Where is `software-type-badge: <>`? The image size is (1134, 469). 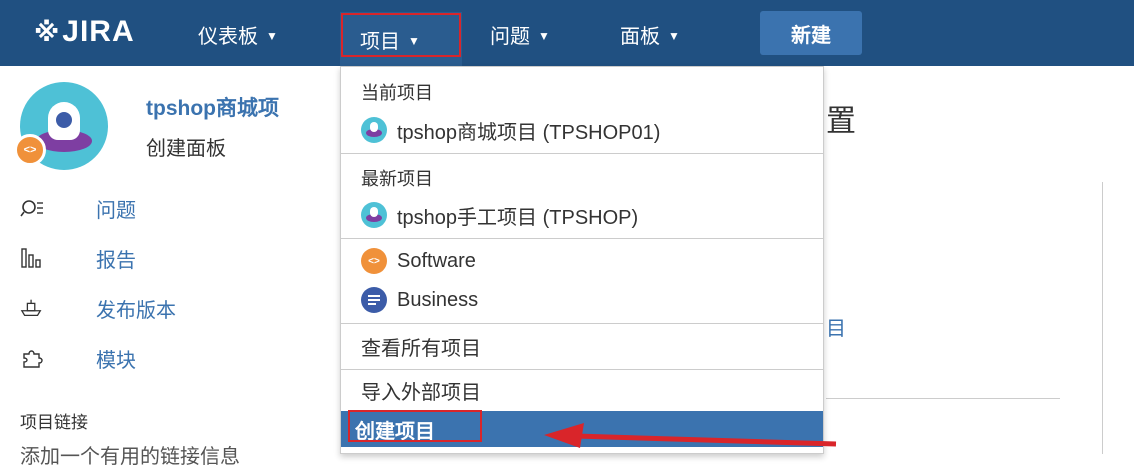
software-type-badge: <> is located at coordinates (30, 150).